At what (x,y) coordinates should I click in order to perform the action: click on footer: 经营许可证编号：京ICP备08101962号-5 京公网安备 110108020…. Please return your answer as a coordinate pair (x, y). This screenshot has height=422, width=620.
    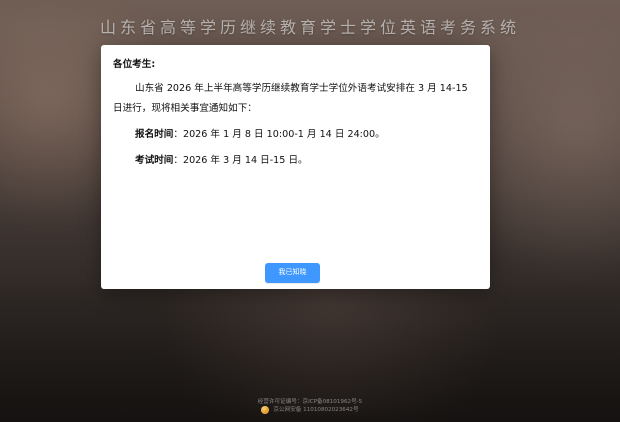
    Looking at the image, I should click on (310, 406).